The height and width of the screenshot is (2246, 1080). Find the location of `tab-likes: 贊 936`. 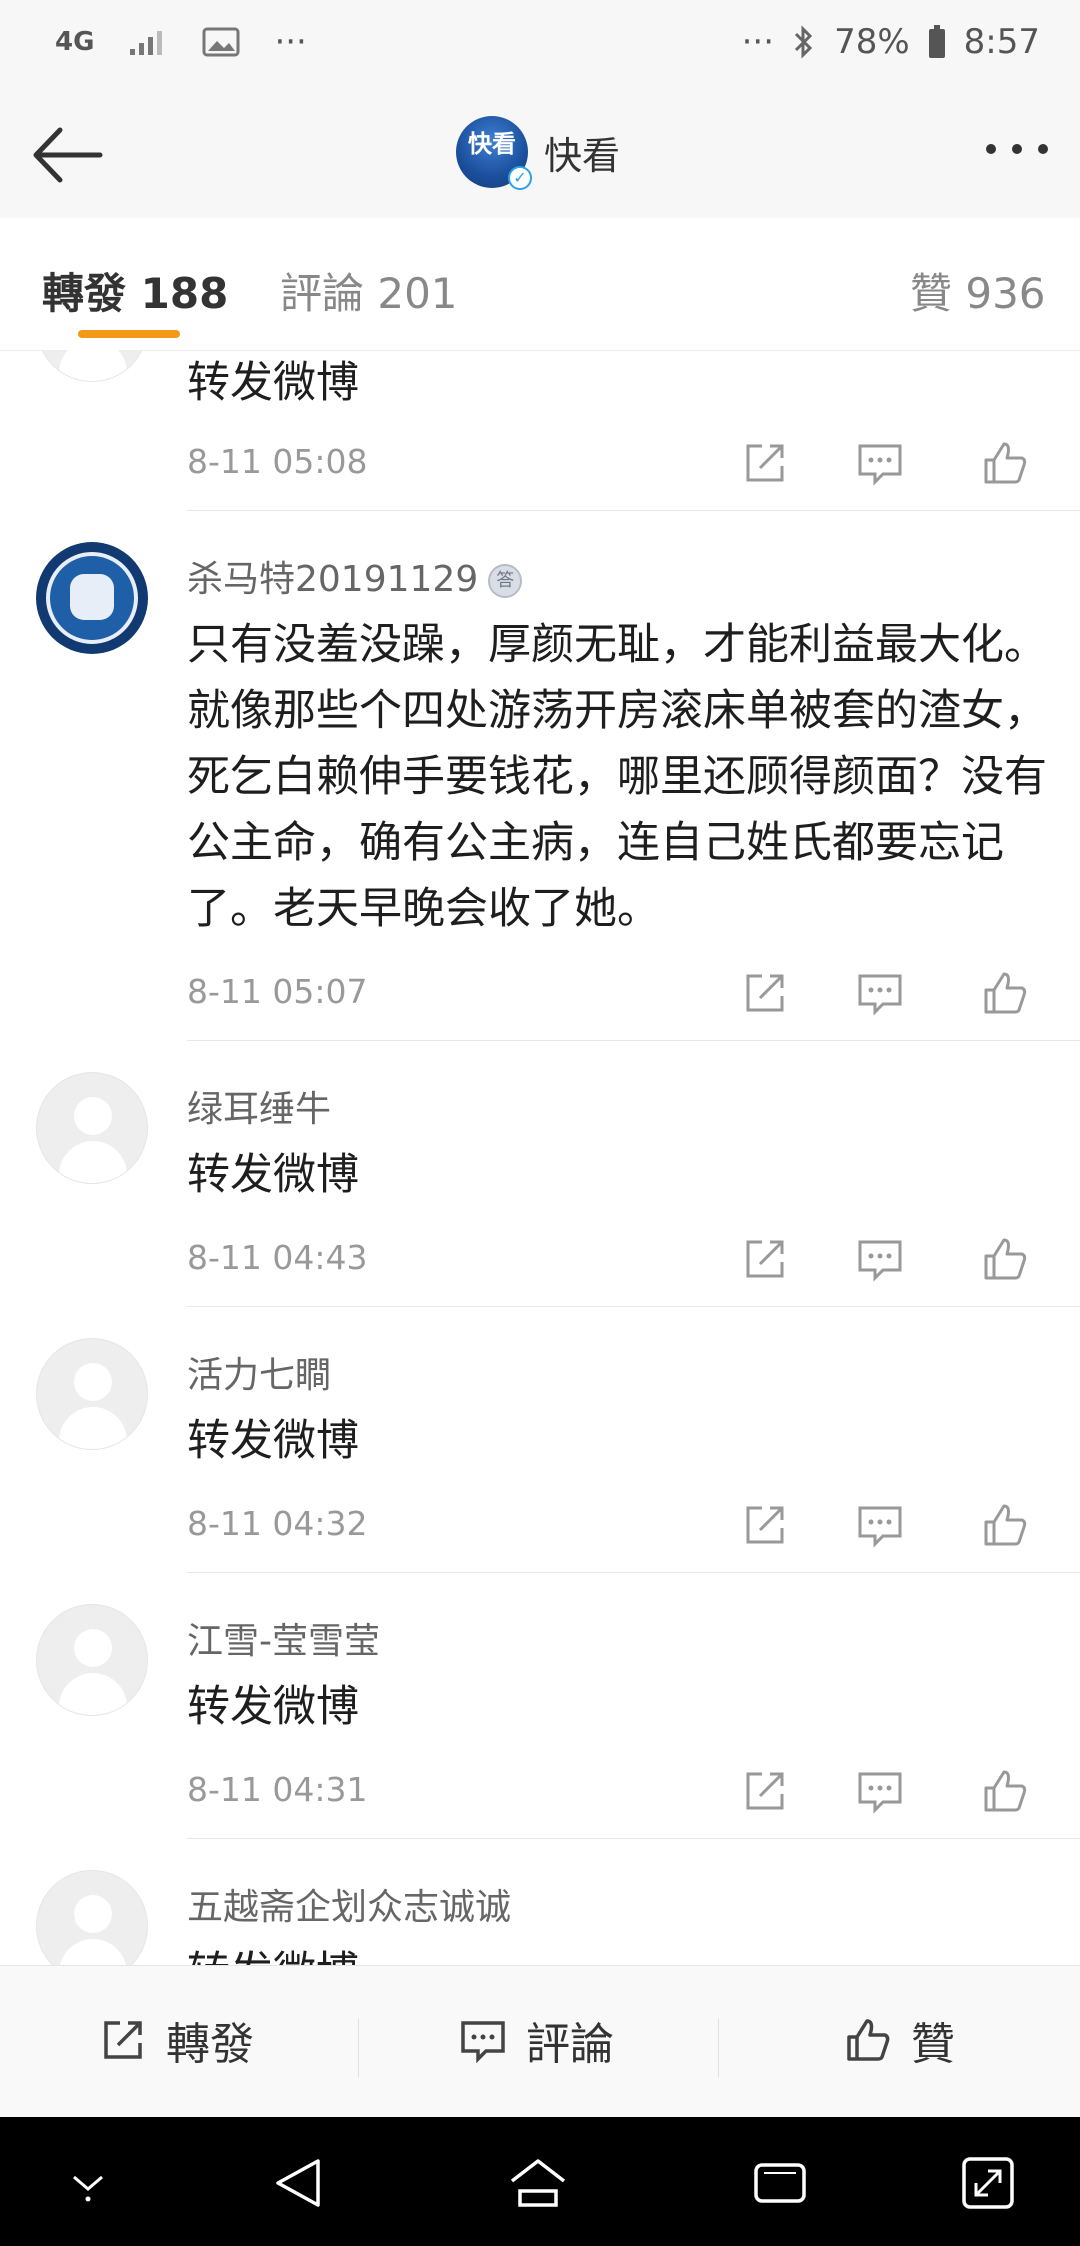

tab-likes: 贊 936 is located at coordinates (978, 290).